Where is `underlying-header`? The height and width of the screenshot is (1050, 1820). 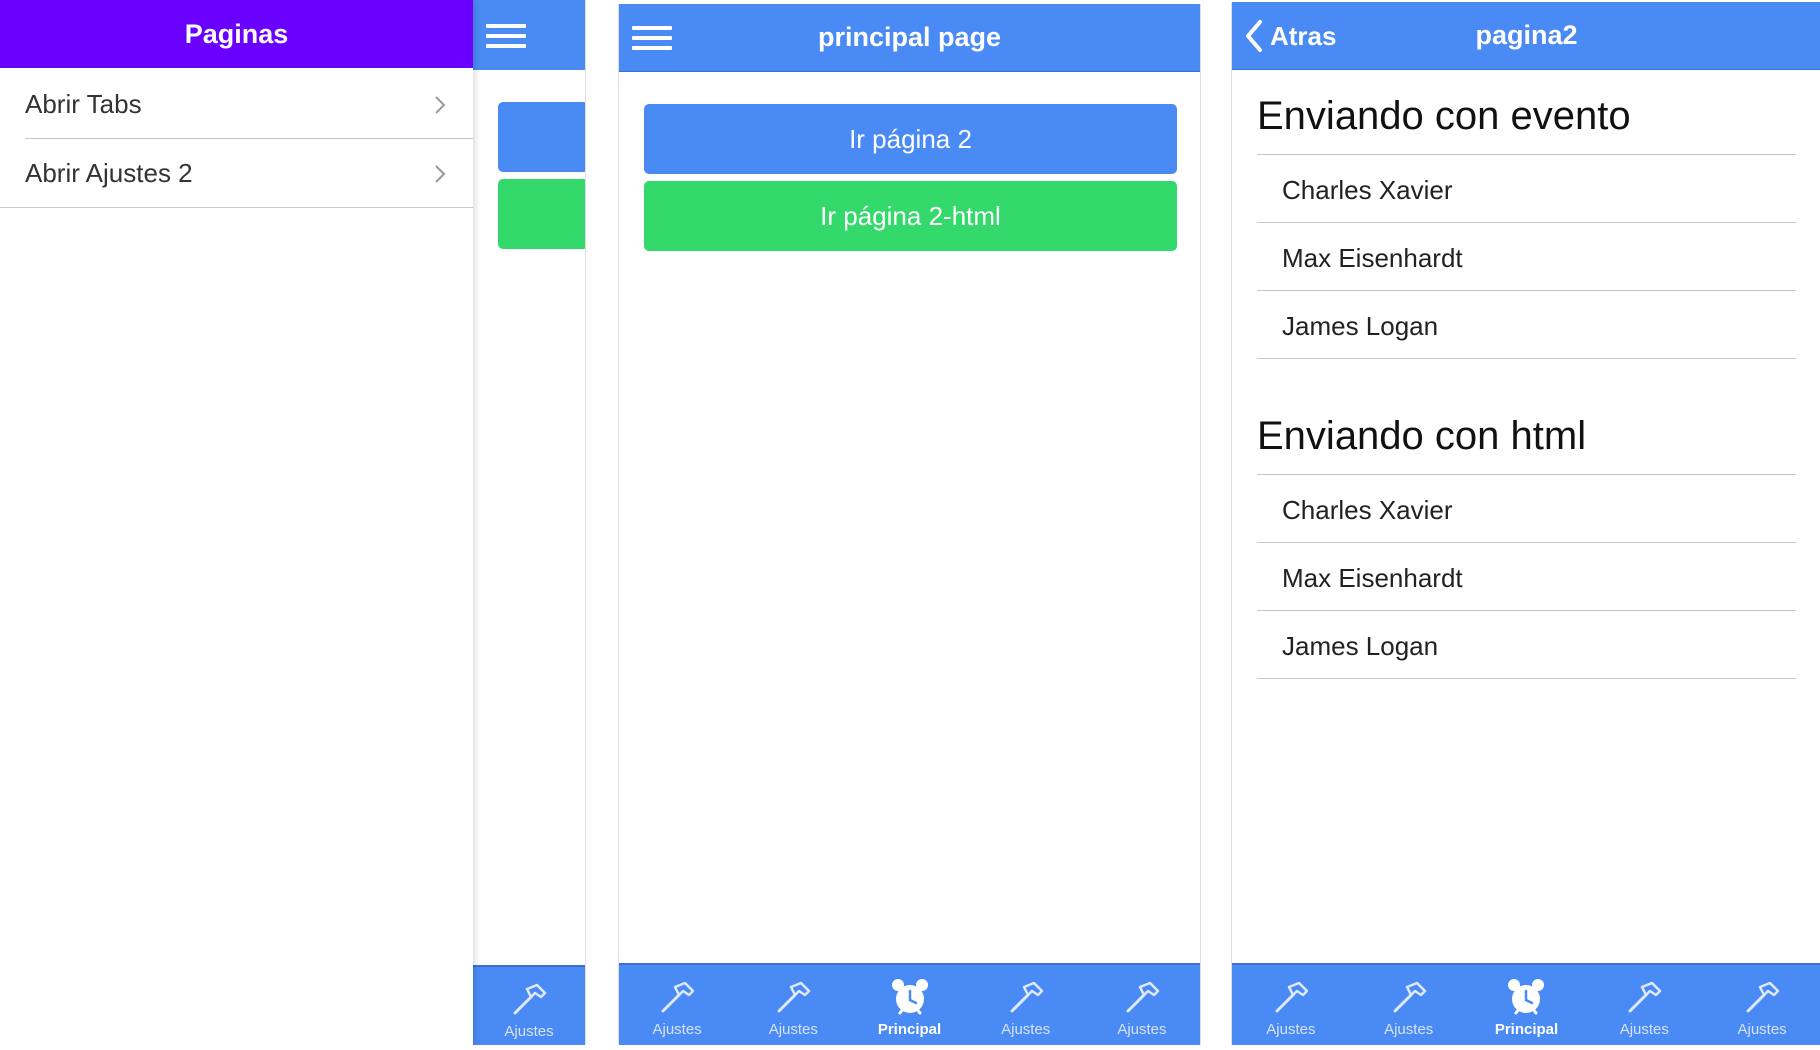 underlying-header is located at coordinates (529, 35).